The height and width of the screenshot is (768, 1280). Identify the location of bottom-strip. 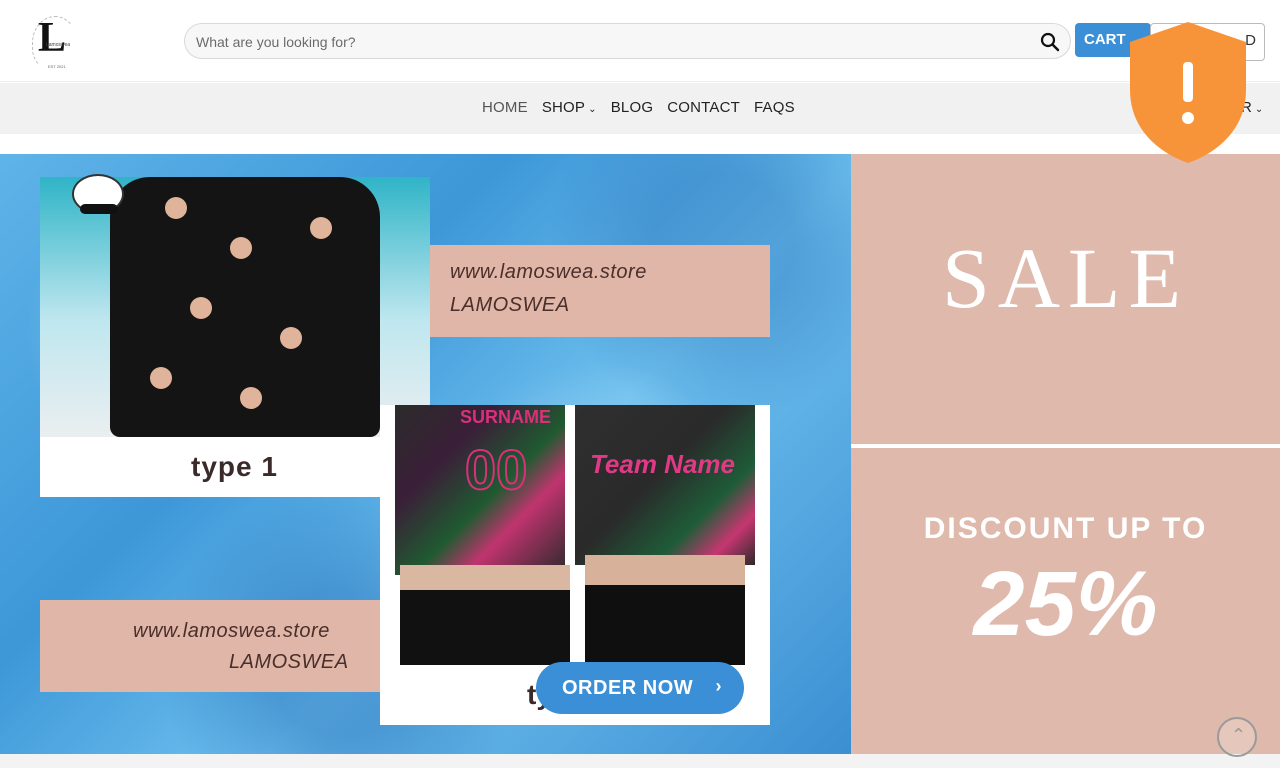
(640, 761).